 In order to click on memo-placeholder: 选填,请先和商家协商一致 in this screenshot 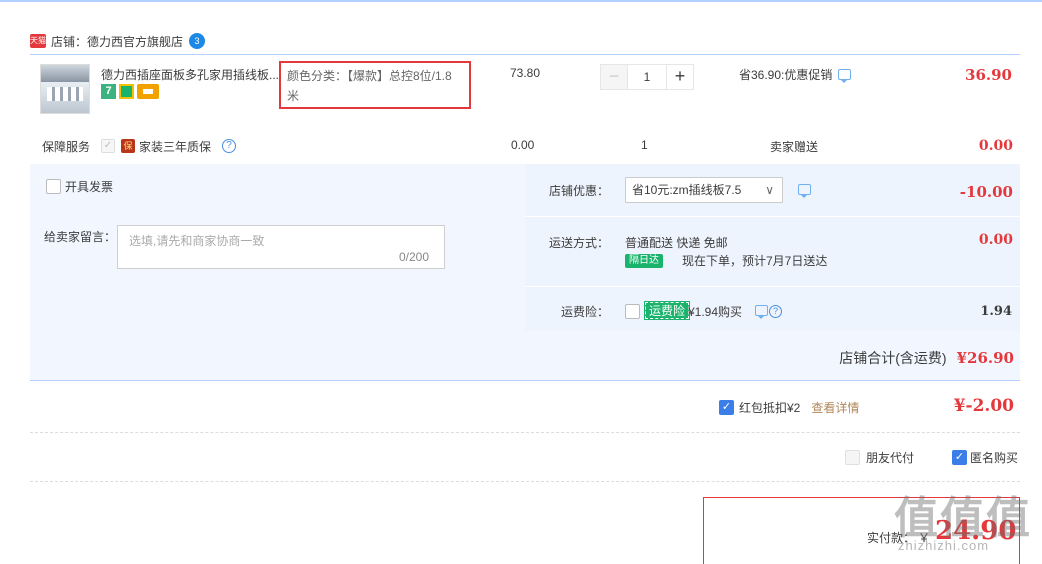, I will do `click(197, 241)`.